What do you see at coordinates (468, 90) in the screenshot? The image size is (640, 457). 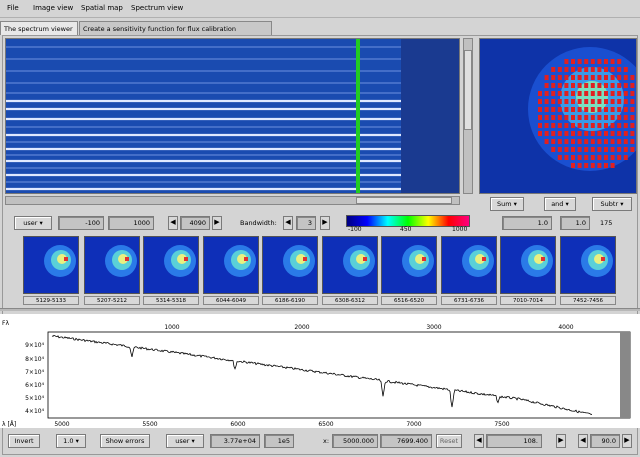 I see `spectrum-vertical-scroll-thumb` at bounding box center [468, 90].